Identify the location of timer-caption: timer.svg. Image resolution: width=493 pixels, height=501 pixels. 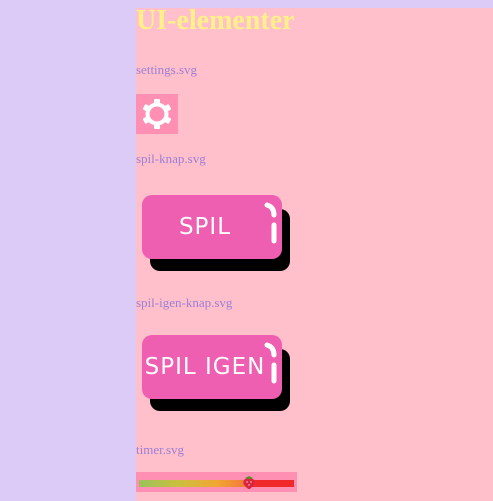
(160, 449).